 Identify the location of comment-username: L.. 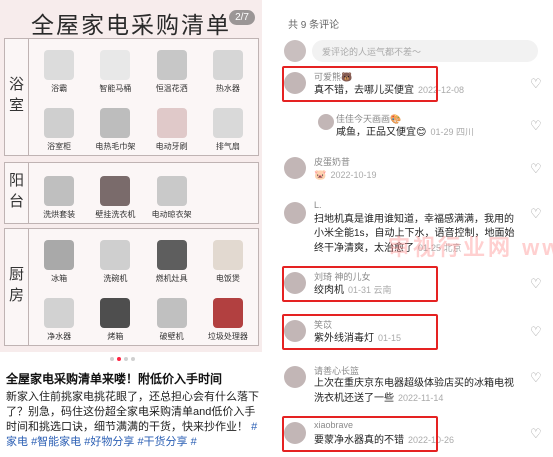
(318, 205).